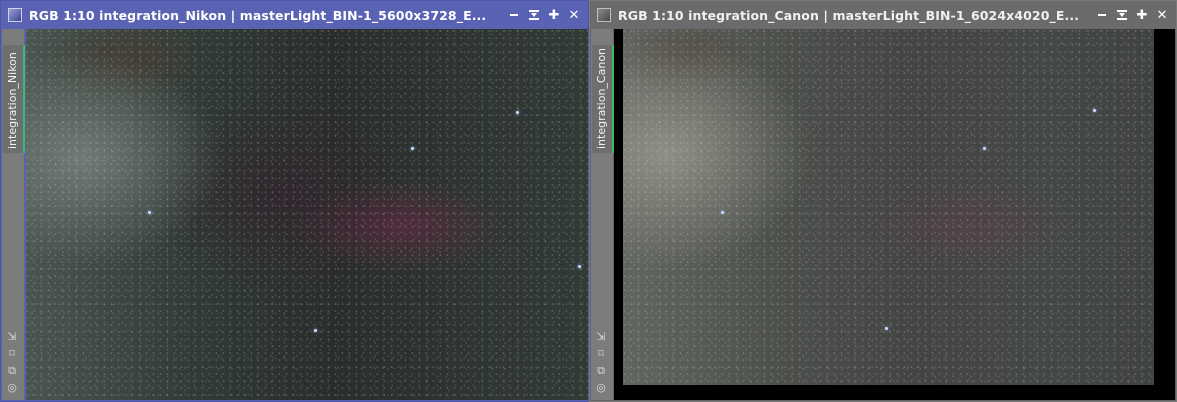  Describe the element at coordinates (13, 214) in the screenshot. I see `window-sidebar: integration_Nikon ⇲ ⌑ ⧉ ◎` at that location.